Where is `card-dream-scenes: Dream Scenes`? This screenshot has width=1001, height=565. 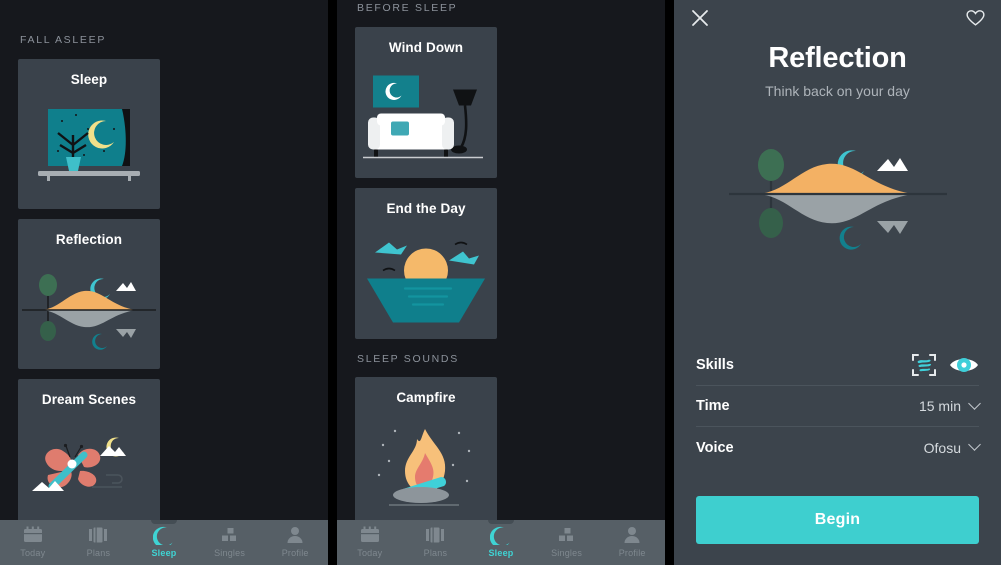
card-dream-scenes: Dream Scenes is located at coordinates (89, 454).